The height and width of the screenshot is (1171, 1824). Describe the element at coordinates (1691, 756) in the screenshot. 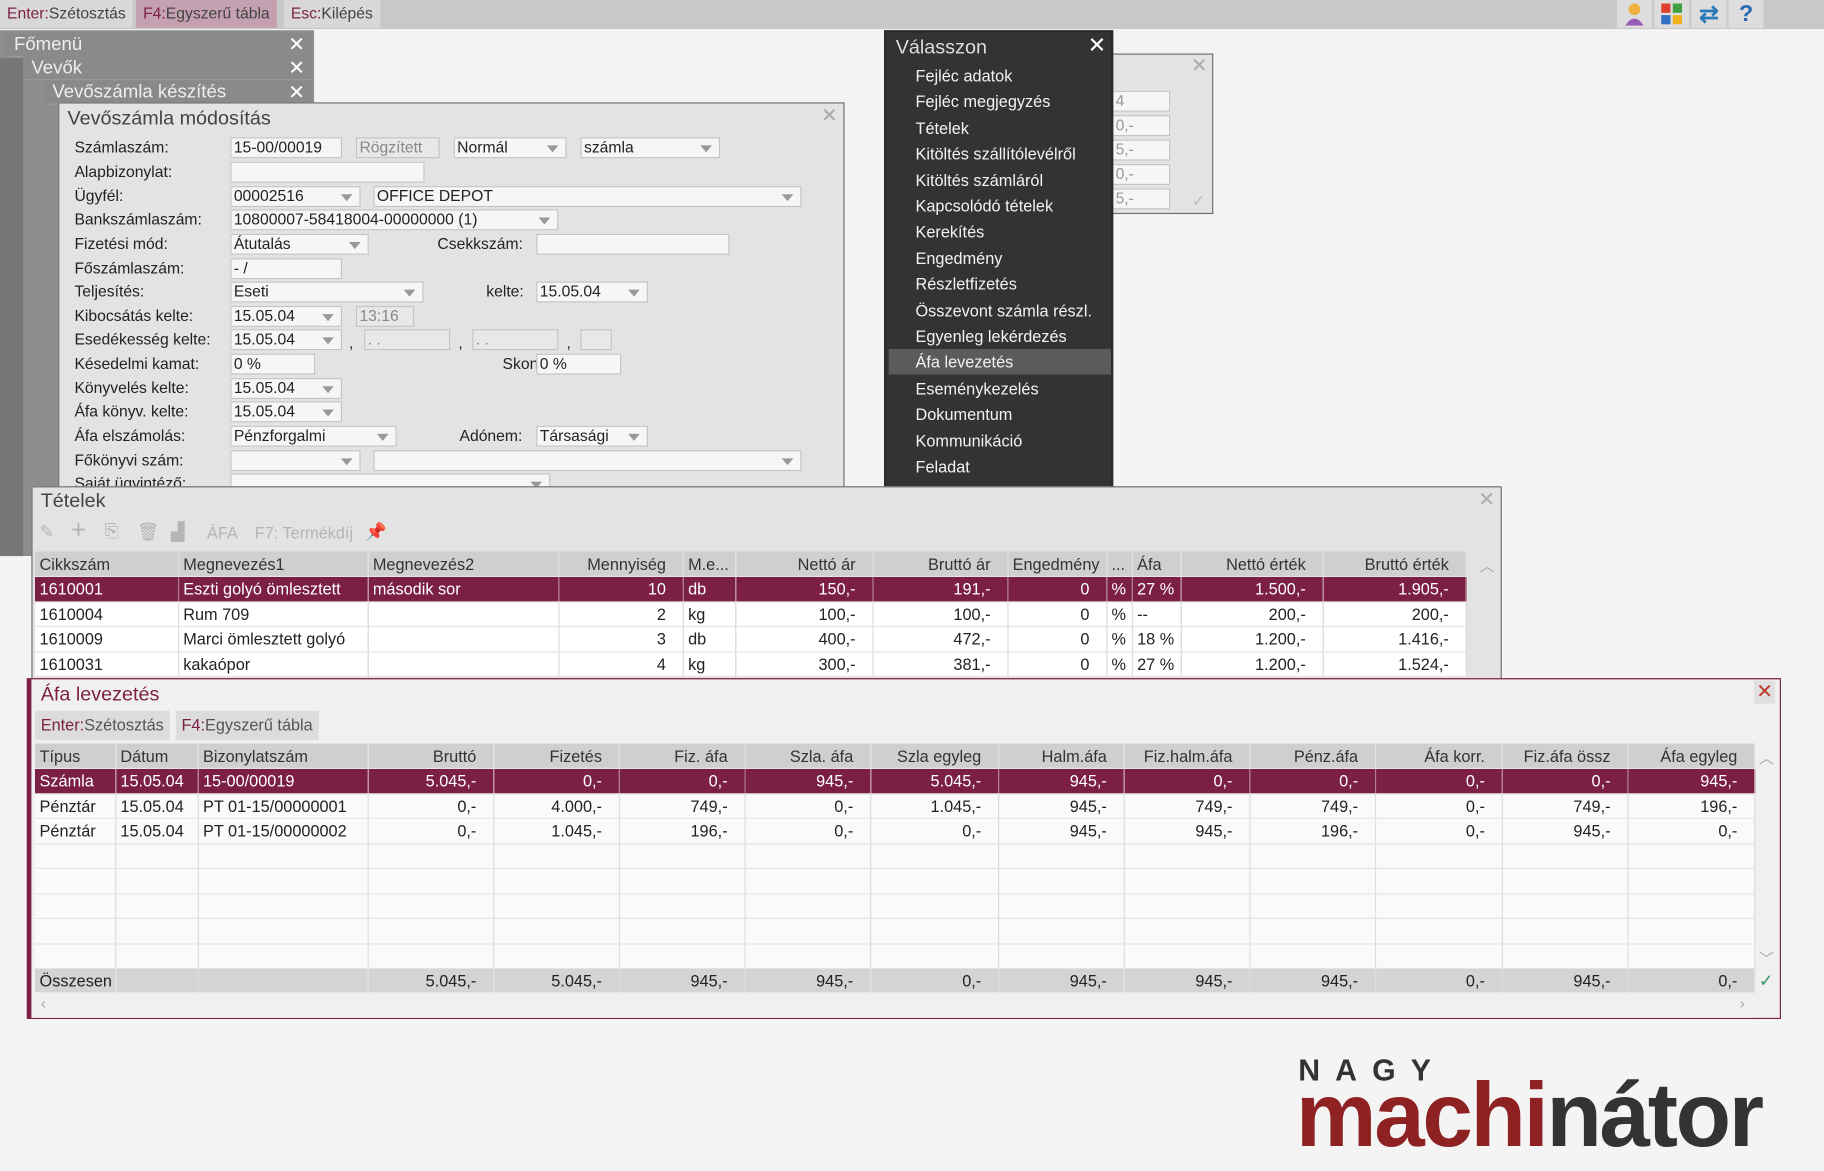

I see `column-header: Áfa egyleg` at that location.